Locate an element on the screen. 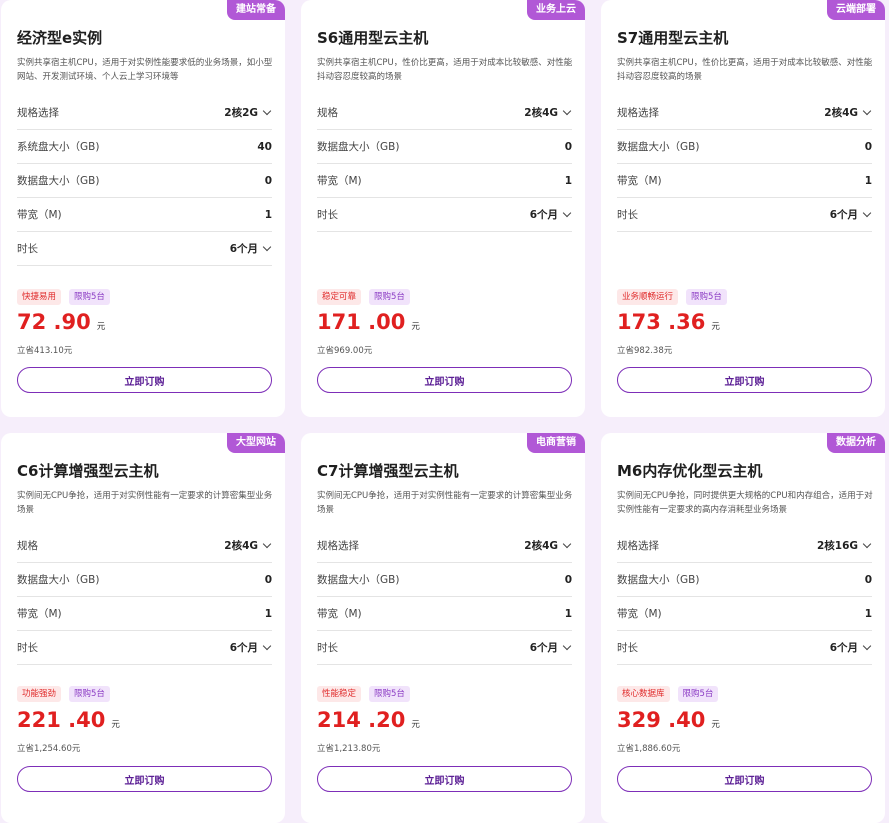  feature-tag: 业务顺畅运行 is located at coordinates (648, 297).